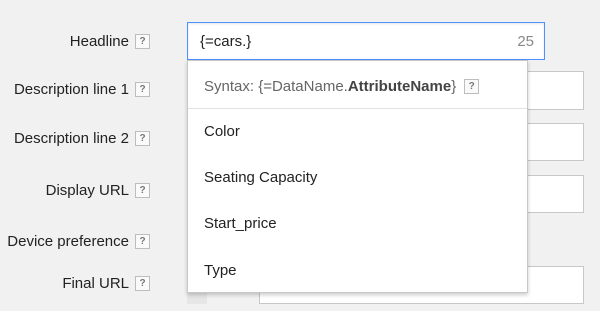 The width and height of the screenshot is (600, 311). What do you see at coordinates (226, 41) in the screenshot?
I see `headline-value: {=cars.}` at bounding box center [226, 41].